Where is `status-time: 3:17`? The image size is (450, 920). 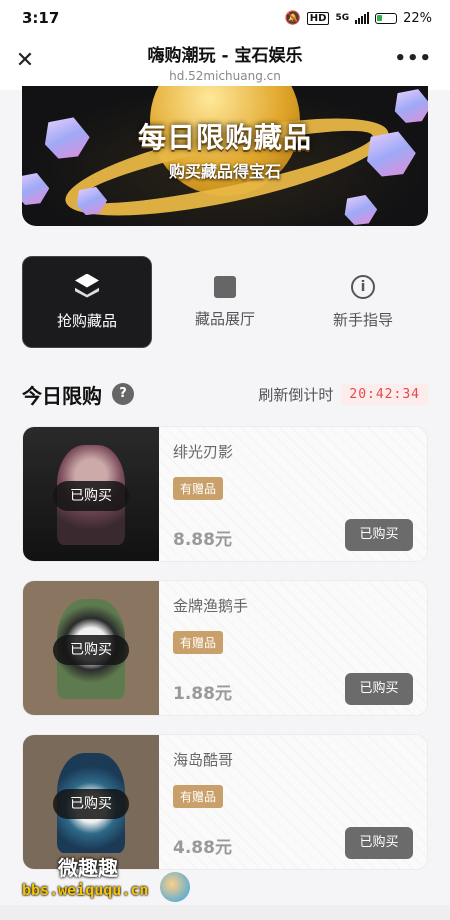 status-time: 3:17 is located at coordinates (41, 18).